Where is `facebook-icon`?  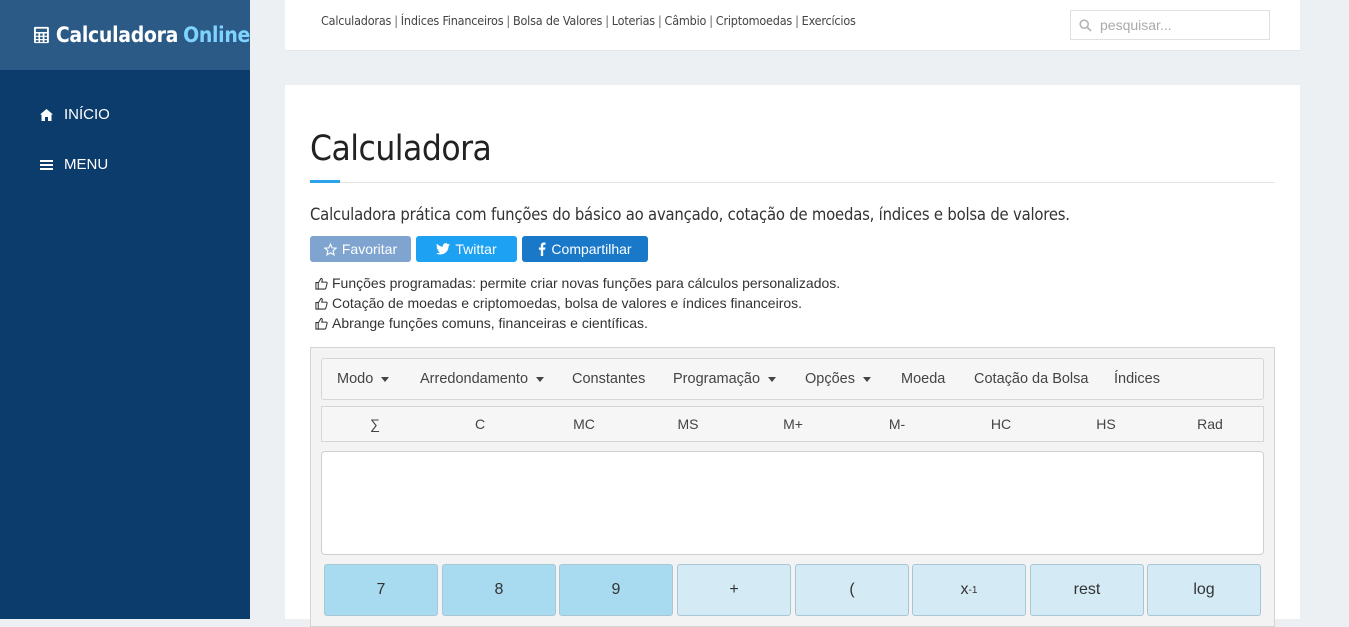
facebook-icon is located at coordinates (542, 249).